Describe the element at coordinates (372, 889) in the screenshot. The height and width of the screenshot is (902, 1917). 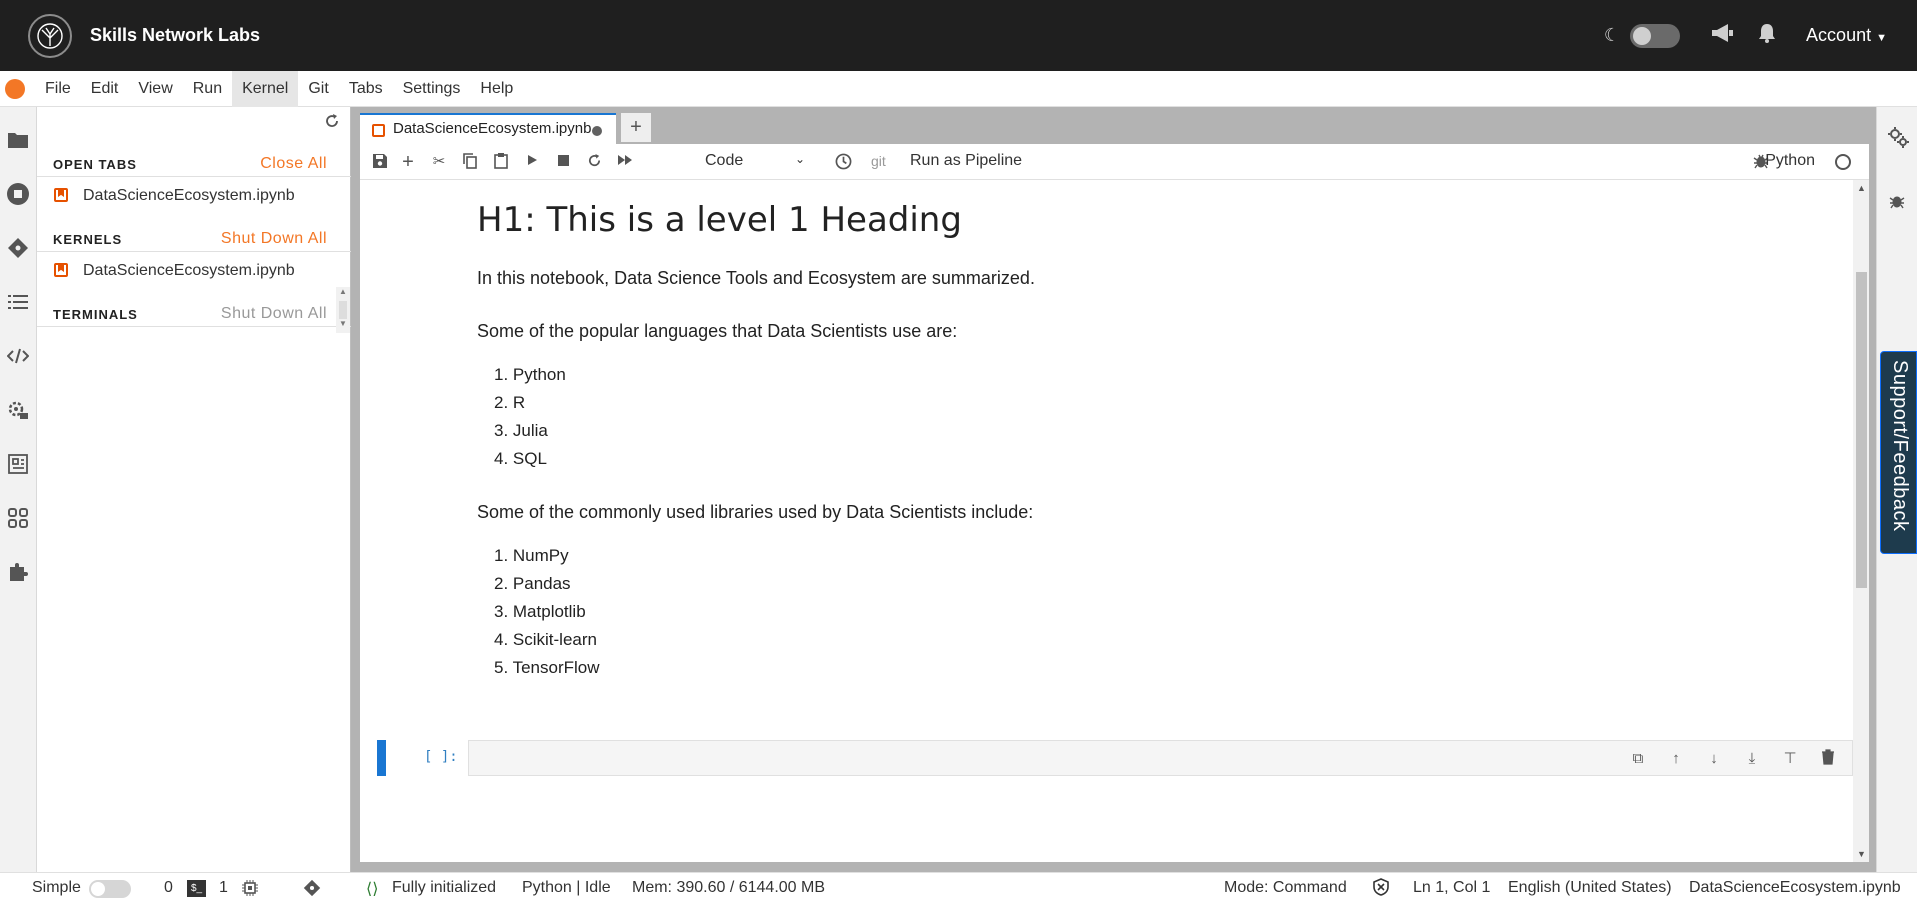
I see `lsp-status-icon: ⟨⟩` at that location.